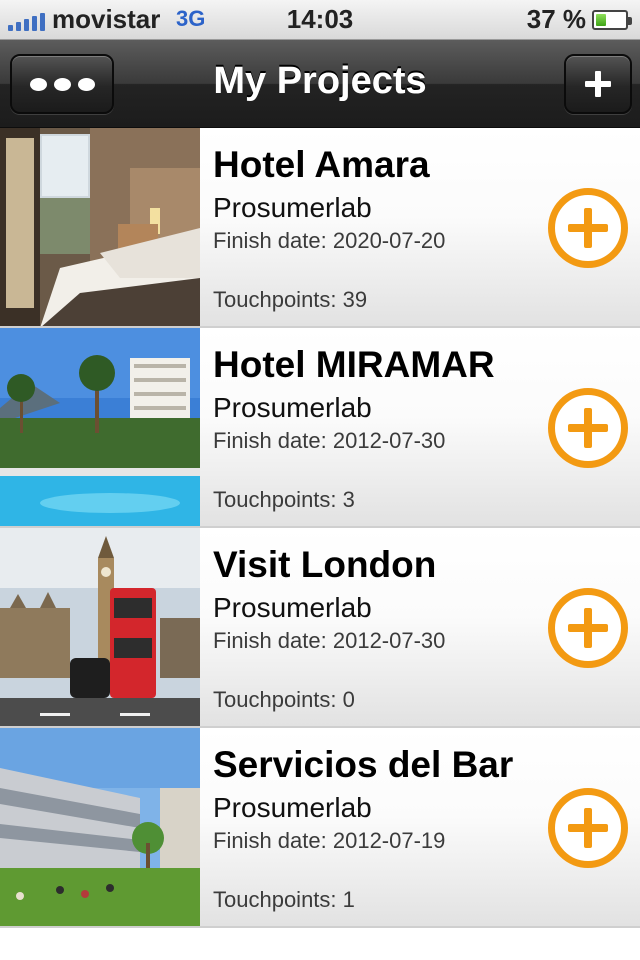 This screenshot has height=960, width=640. What do you see at coordinates (612, 20) in the screenshot?
I see `battery-icon` at bounding box center [612, 20].